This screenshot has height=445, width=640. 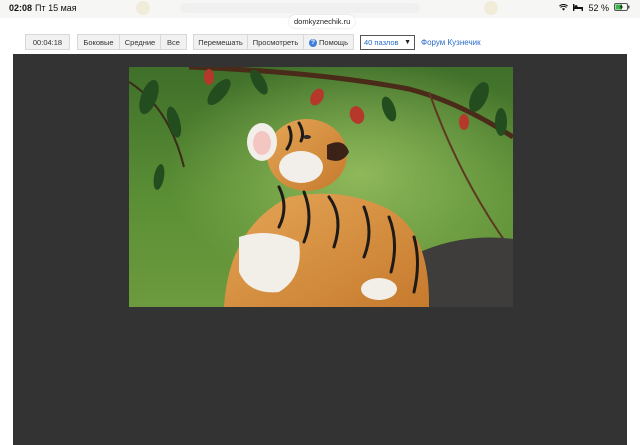 What do you see at coordinates (173, 42) in the screenshot?
I see `all-button: Все` at bounding box center [173, 42].